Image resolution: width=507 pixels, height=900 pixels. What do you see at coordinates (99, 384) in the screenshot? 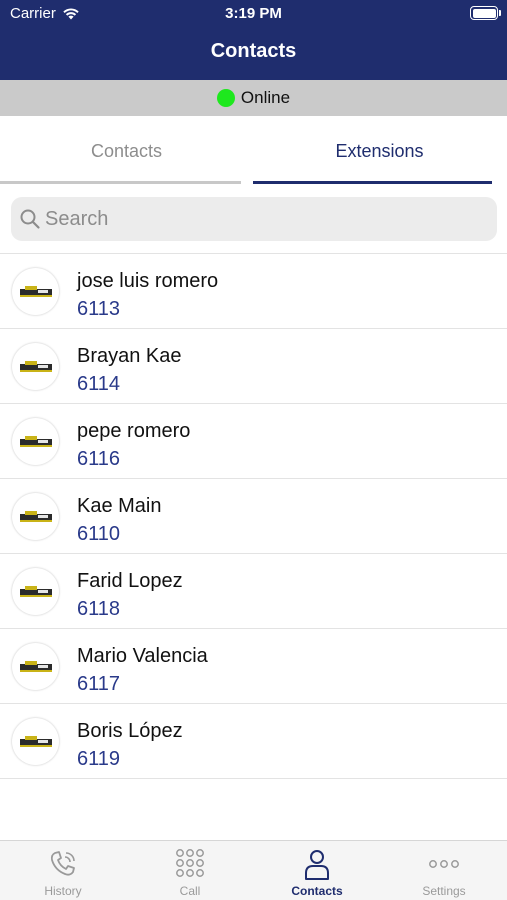
I see `contact-extension: 6114` at bounding box center [99, 384].